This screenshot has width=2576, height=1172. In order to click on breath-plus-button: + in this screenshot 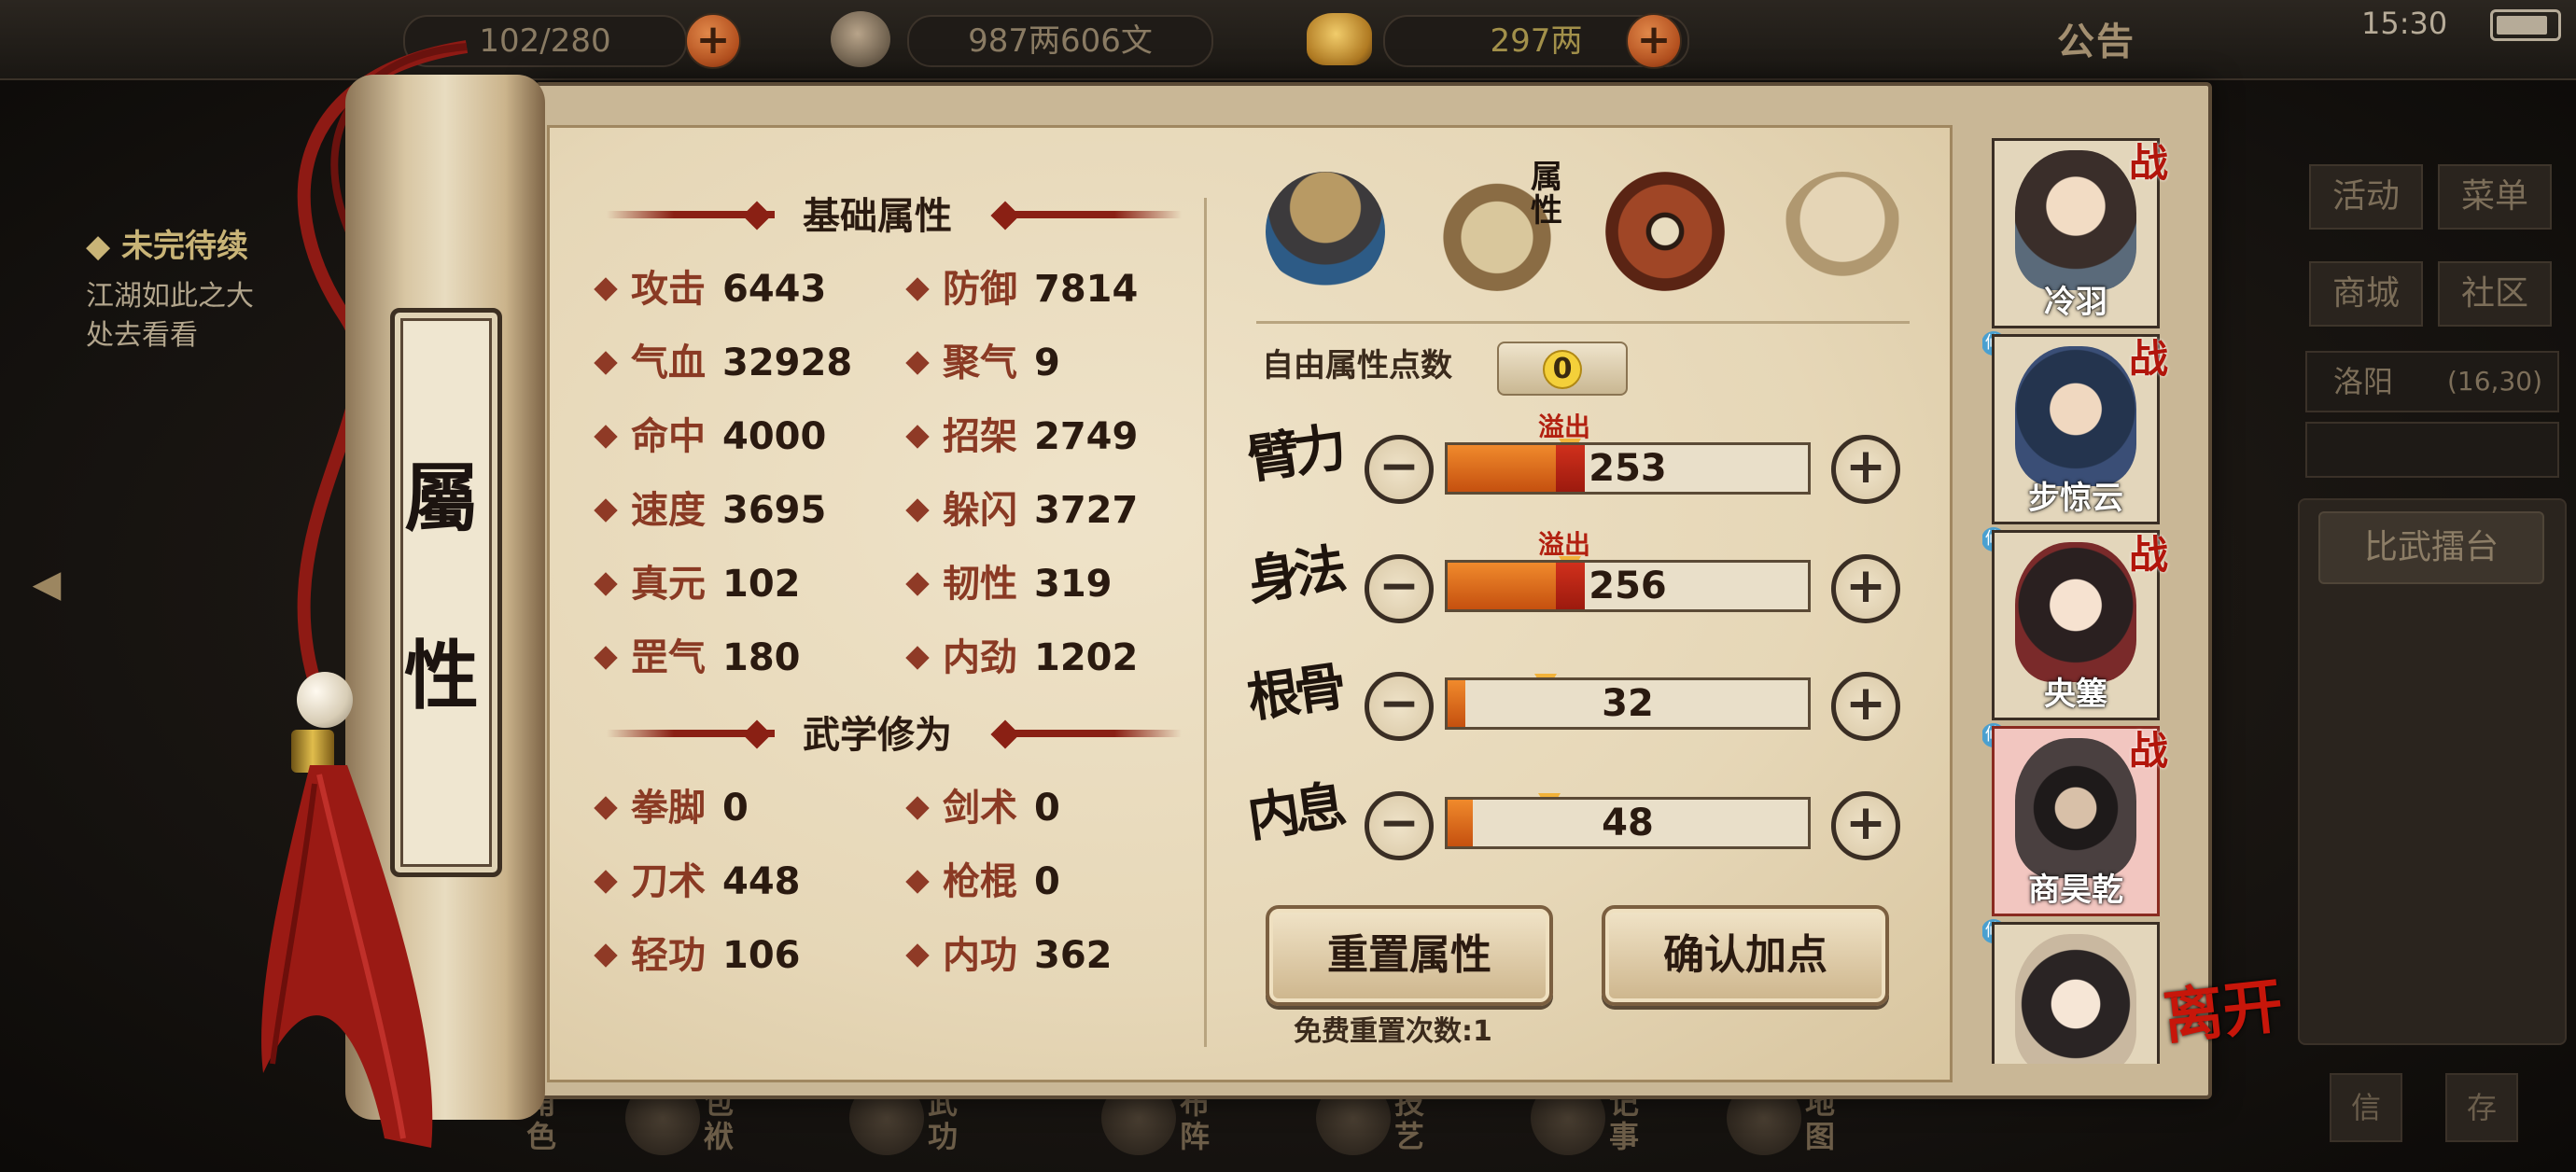, I will do `click(1865, 825)`.